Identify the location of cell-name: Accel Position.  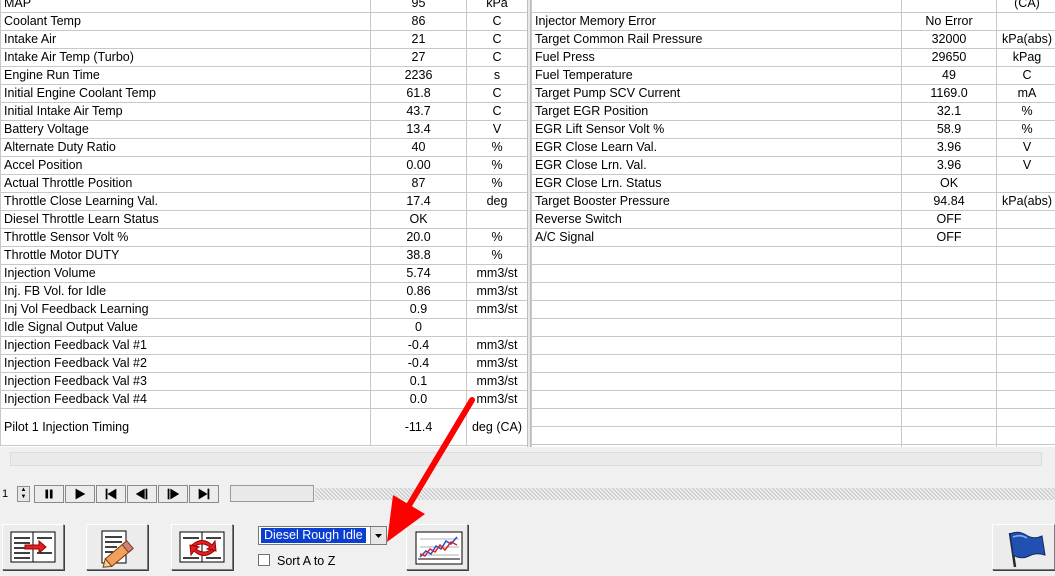
(185, 165).